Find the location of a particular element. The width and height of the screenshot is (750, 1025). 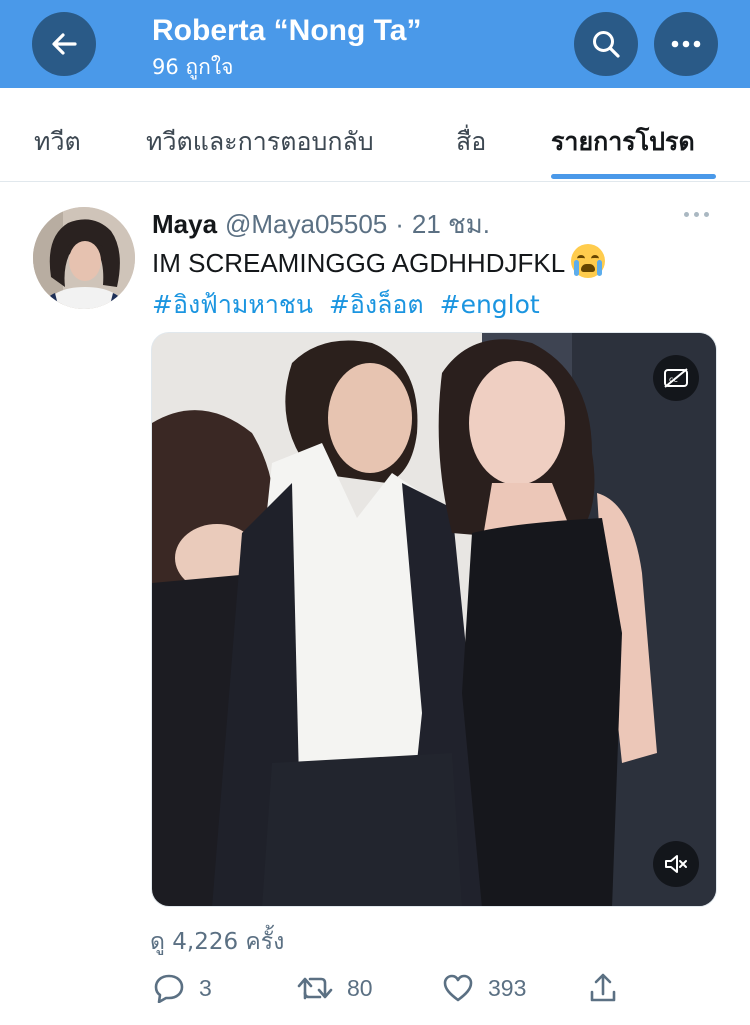

retweet-count: 80 is located at coordinates (360, 987).